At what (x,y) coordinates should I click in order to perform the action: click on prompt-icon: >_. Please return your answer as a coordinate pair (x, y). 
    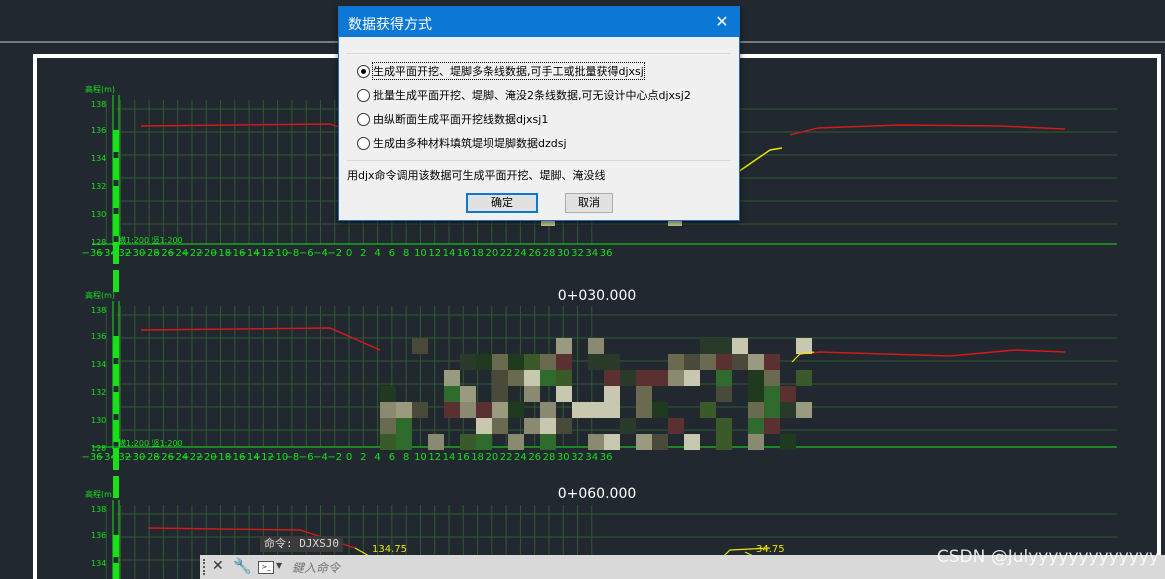
    Looking at the image, I should click on (266, 567).